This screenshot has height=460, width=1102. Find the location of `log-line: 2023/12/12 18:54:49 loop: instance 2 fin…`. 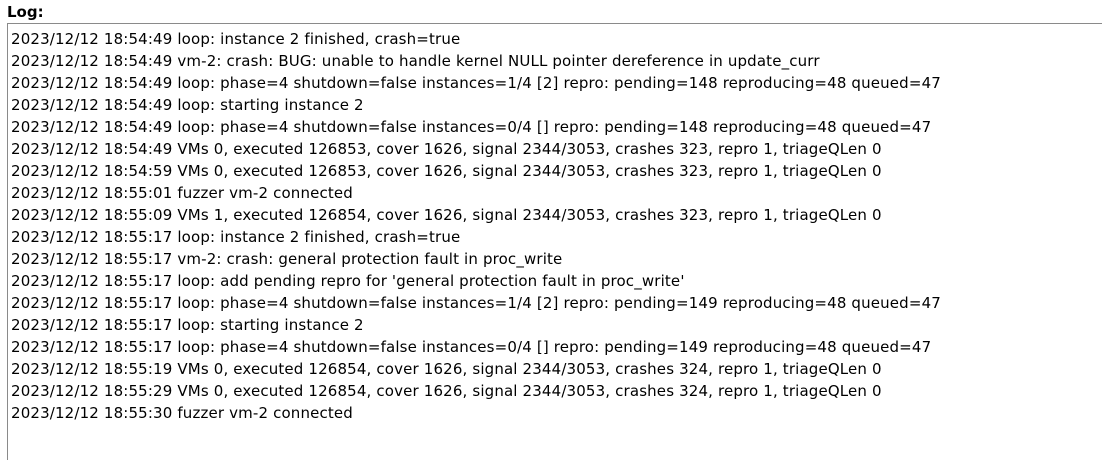

log-line: 2023/12/12 18:54:49 loop: instance 2 fin… is located at coordinates (236, 39).